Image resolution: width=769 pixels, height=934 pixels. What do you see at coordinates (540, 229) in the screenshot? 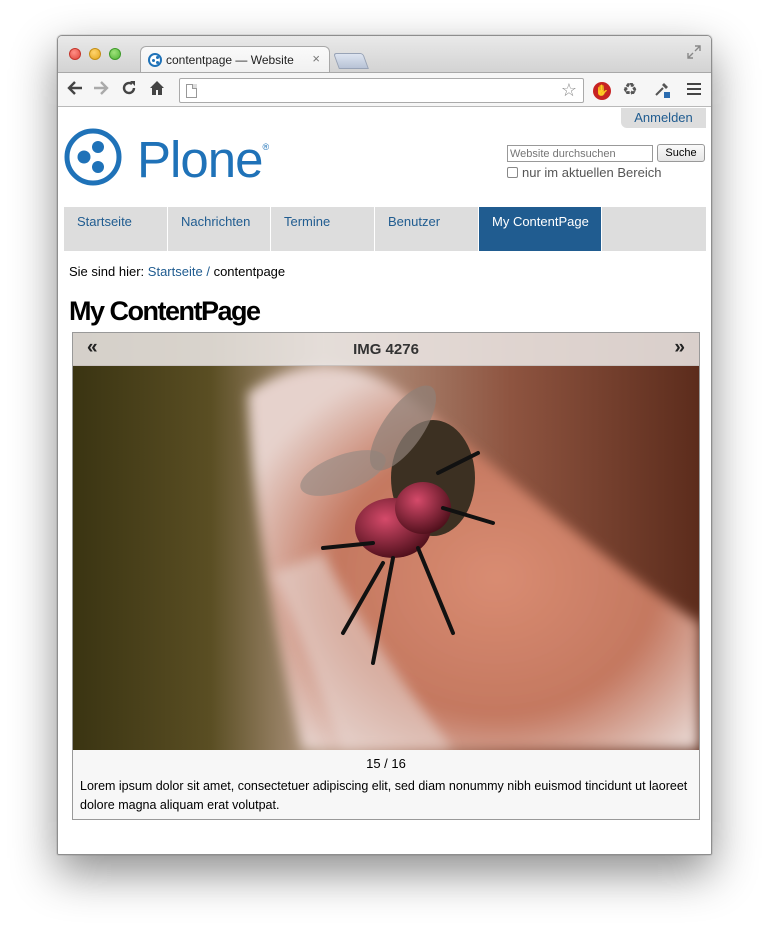
I see `nav-item-my-contentpage: My ContentPage` at bounding box center [540, 229].